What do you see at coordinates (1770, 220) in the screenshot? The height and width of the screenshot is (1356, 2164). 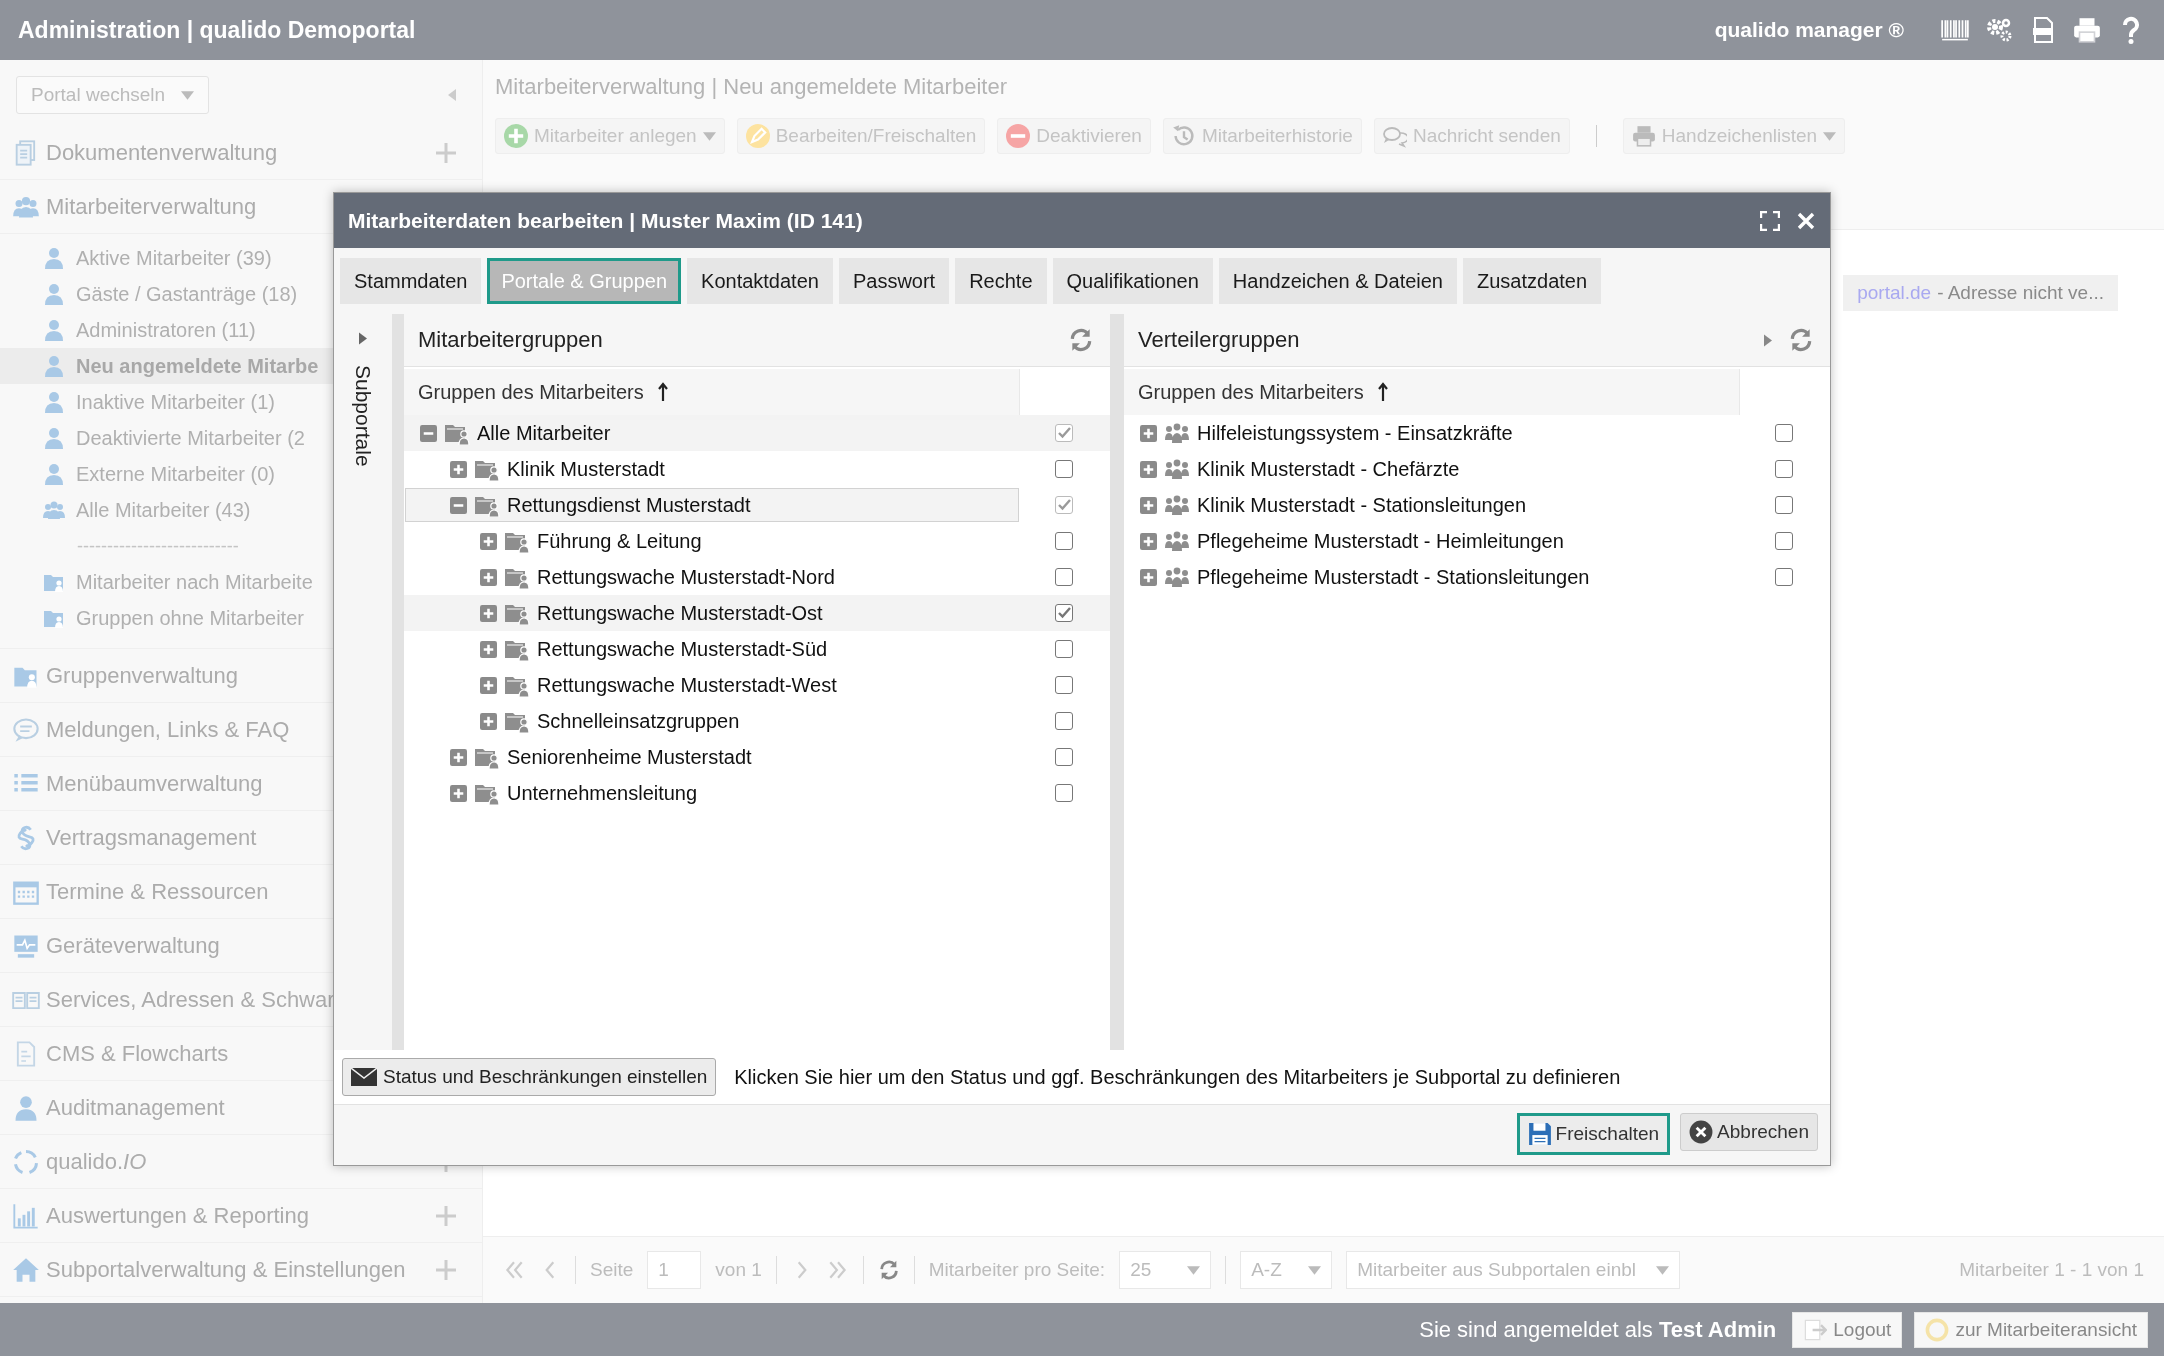 I see `maximize-icon` at bounding box center [1770, 220].